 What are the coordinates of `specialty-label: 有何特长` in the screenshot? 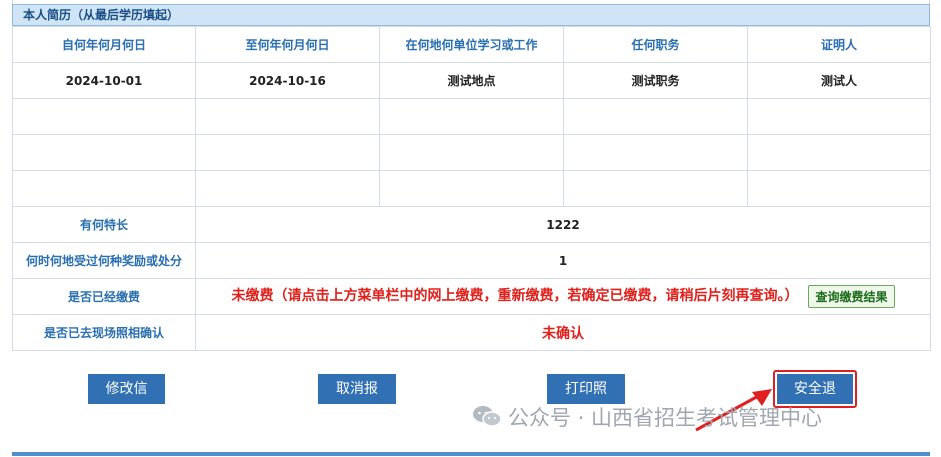 It's located at (104, 224).